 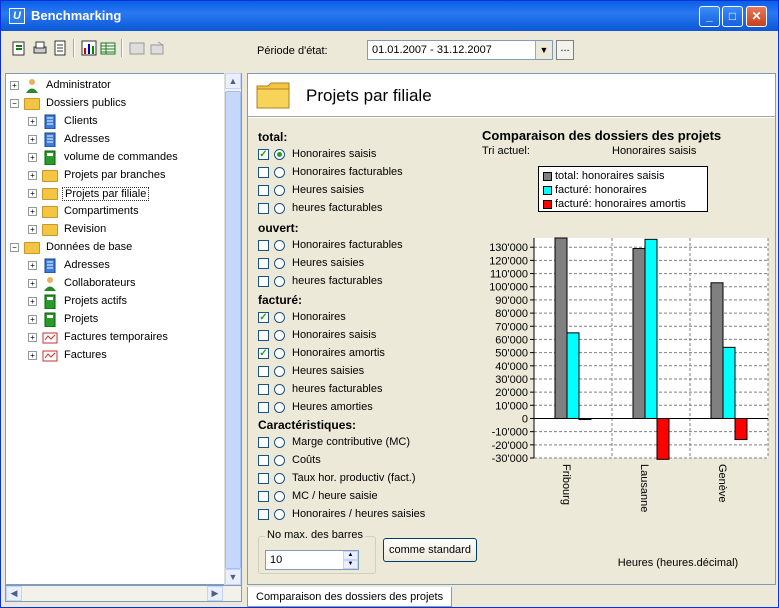 What do you see at coordinates (40, 48) in the screenshot?
I see `print-icon` at bounding box center [40, 48].